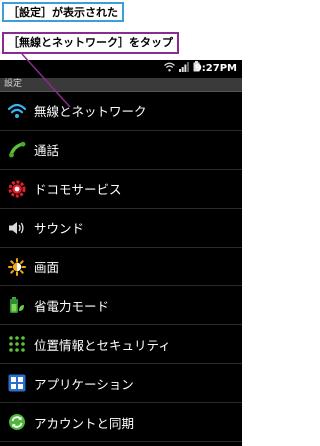 The height and width of the screenshot is (446, 320). I want to click on speaker-icon, so click(17, 228).